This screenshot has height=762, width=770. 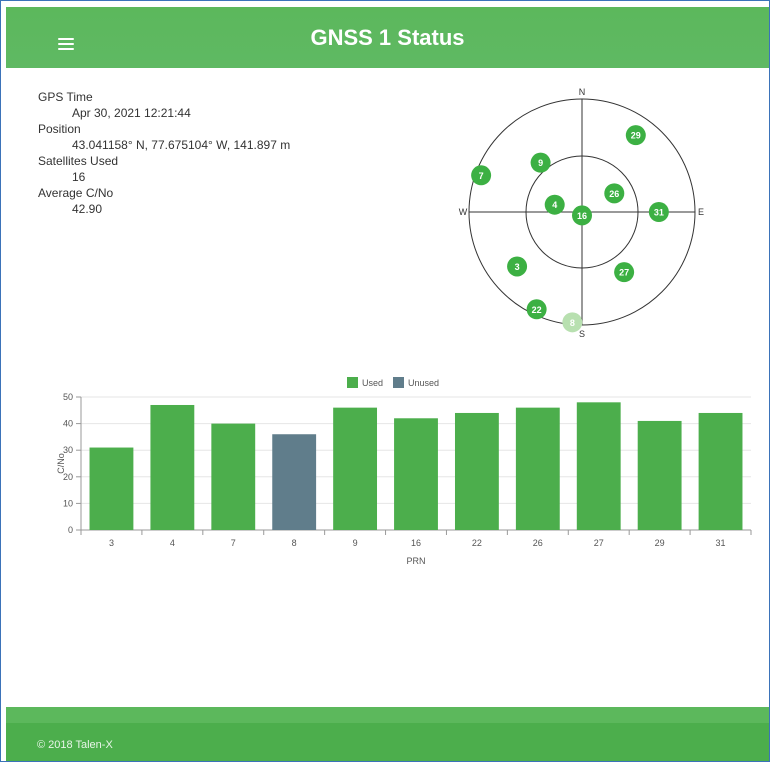 What do you see at coordinates (233, 543) in the screenshot?
I see `chart-x-tick-label: 7` at bounding box center [233, 543].